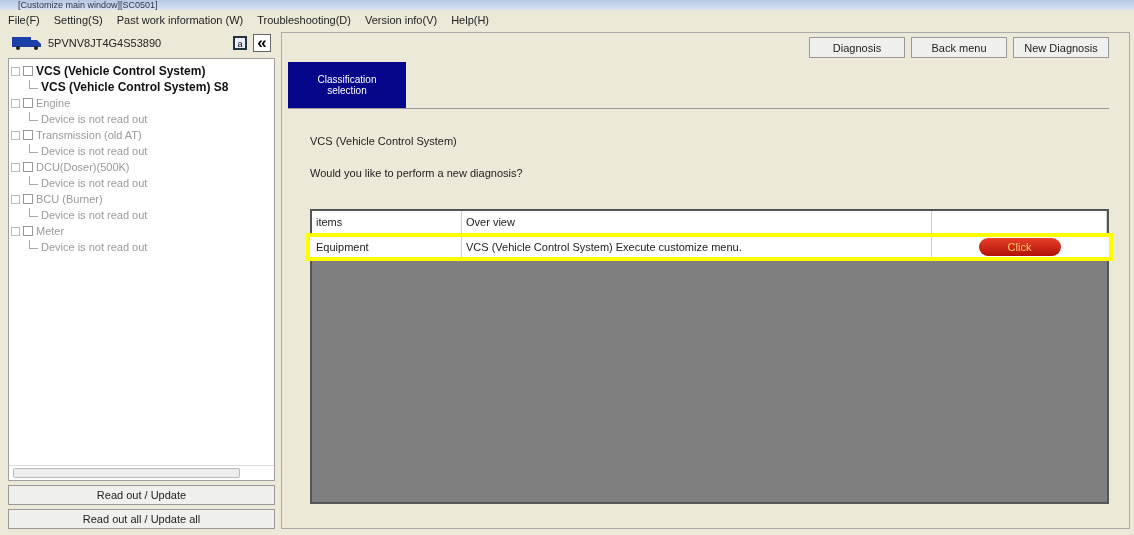  I want to click on menu-item: Help(H), so click(470, 20).